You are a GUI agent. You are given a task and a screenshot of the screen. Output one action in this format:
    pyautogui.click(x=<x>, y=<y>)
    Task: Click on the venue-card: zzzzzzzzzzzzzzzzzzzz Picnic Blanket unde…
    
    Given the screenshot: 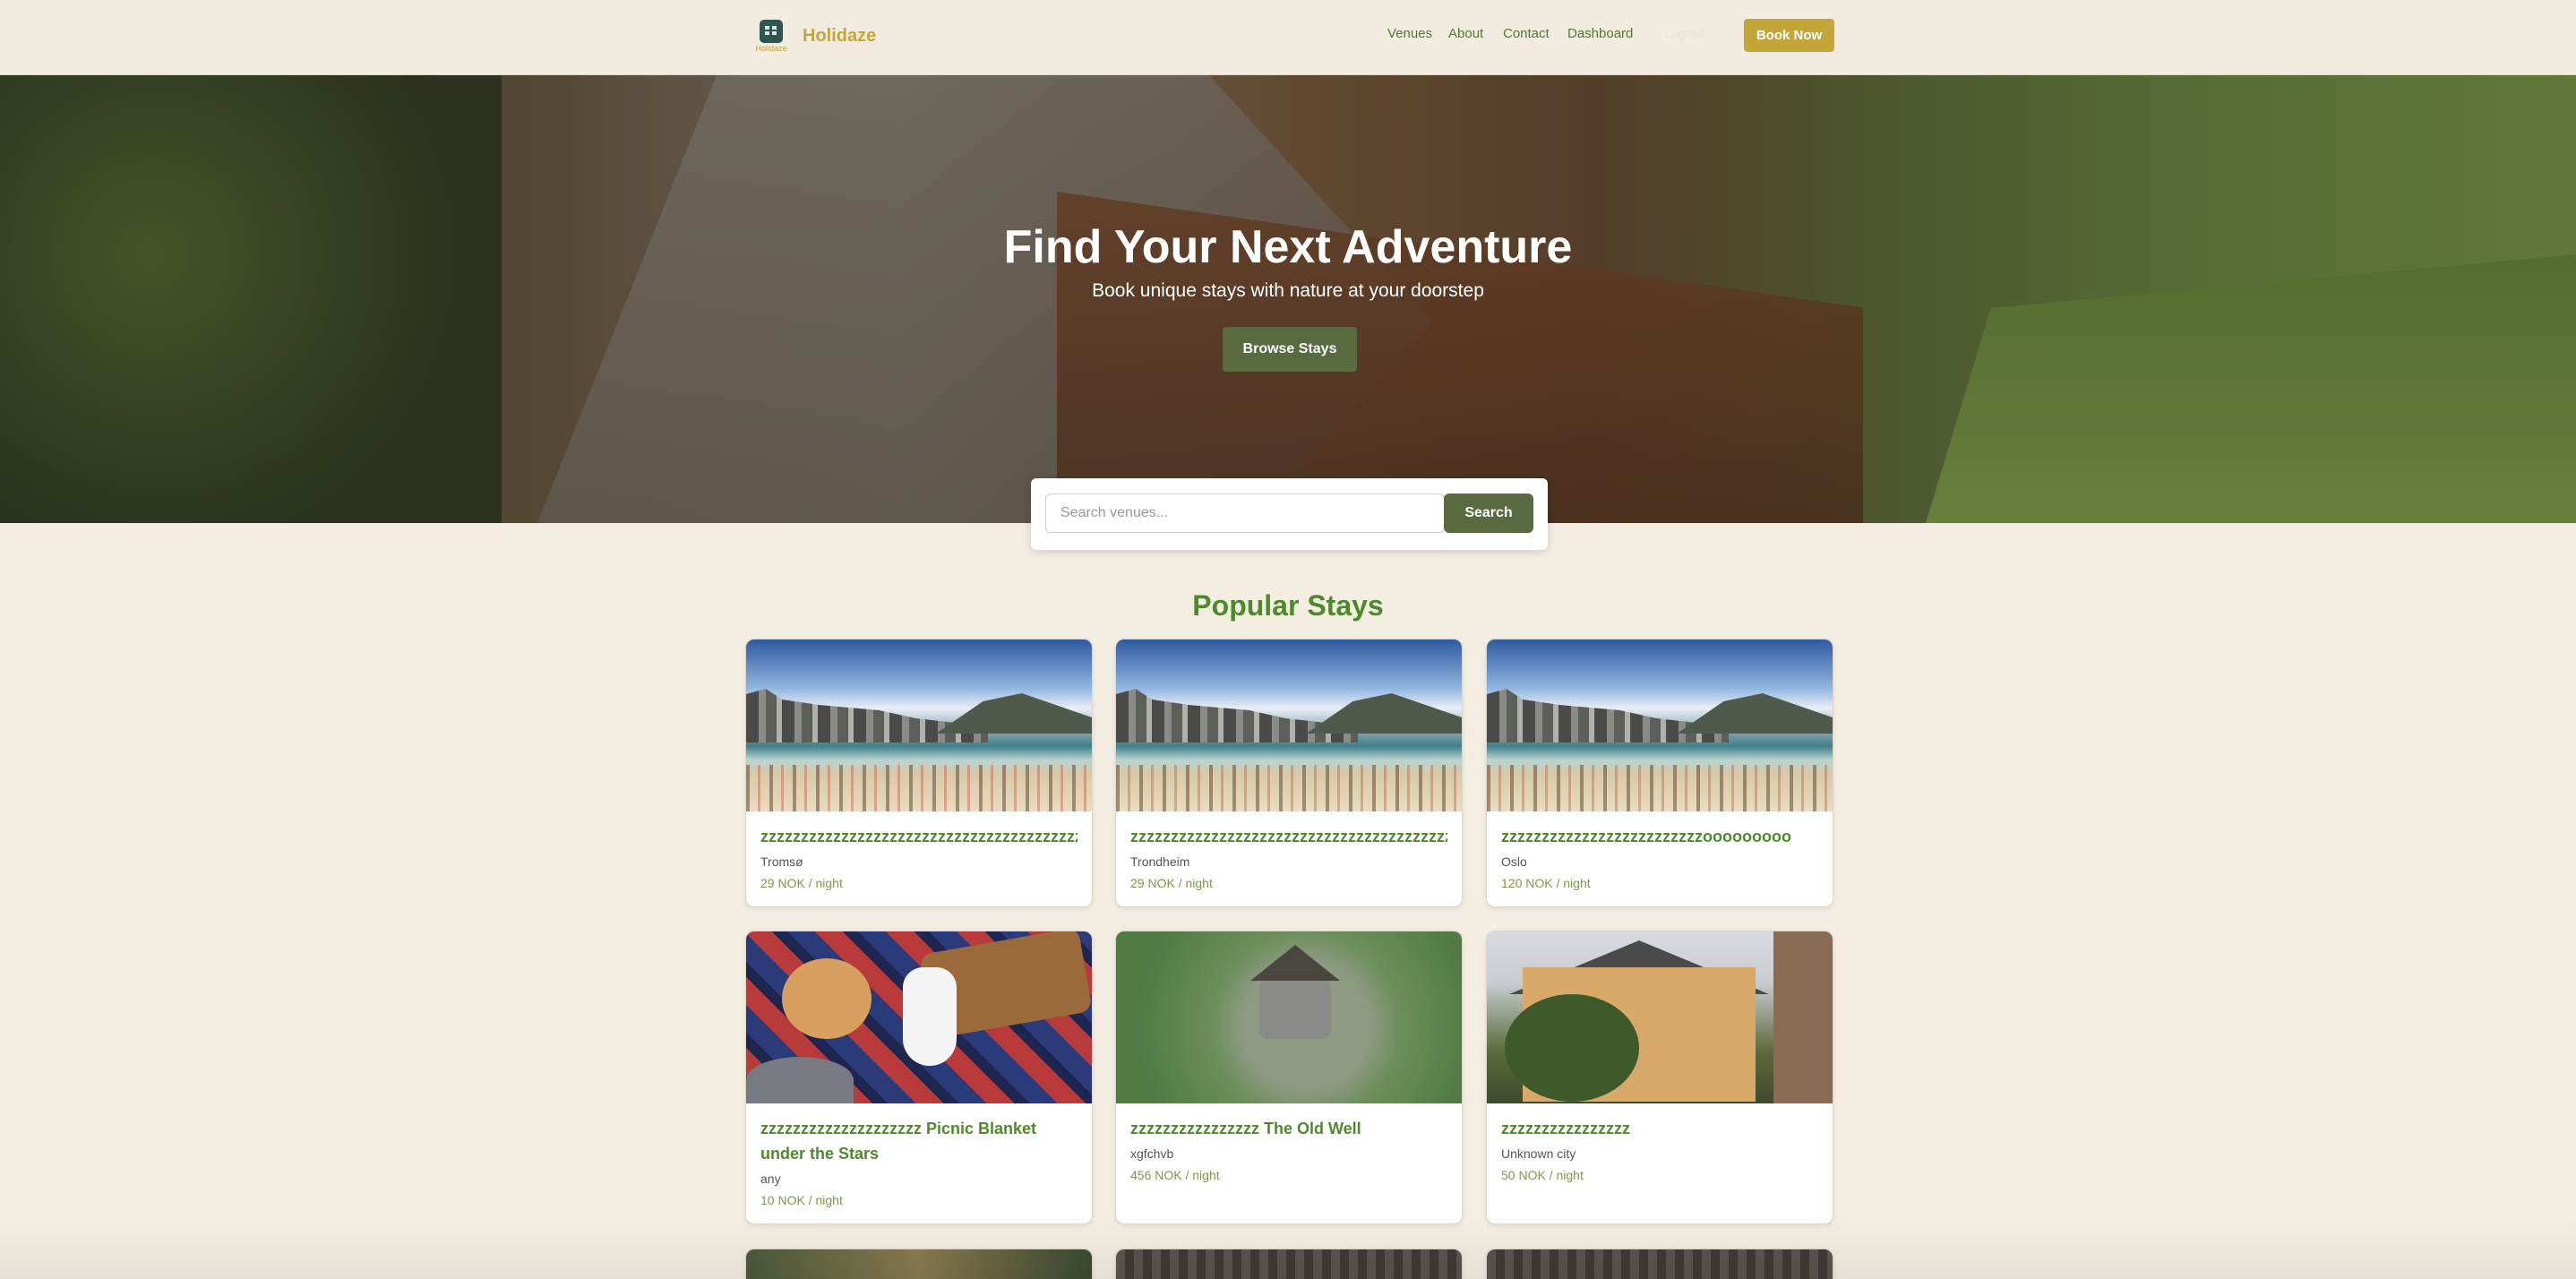 What is the action you would take?
    pyautogui.click(x=919, y=1077)
    